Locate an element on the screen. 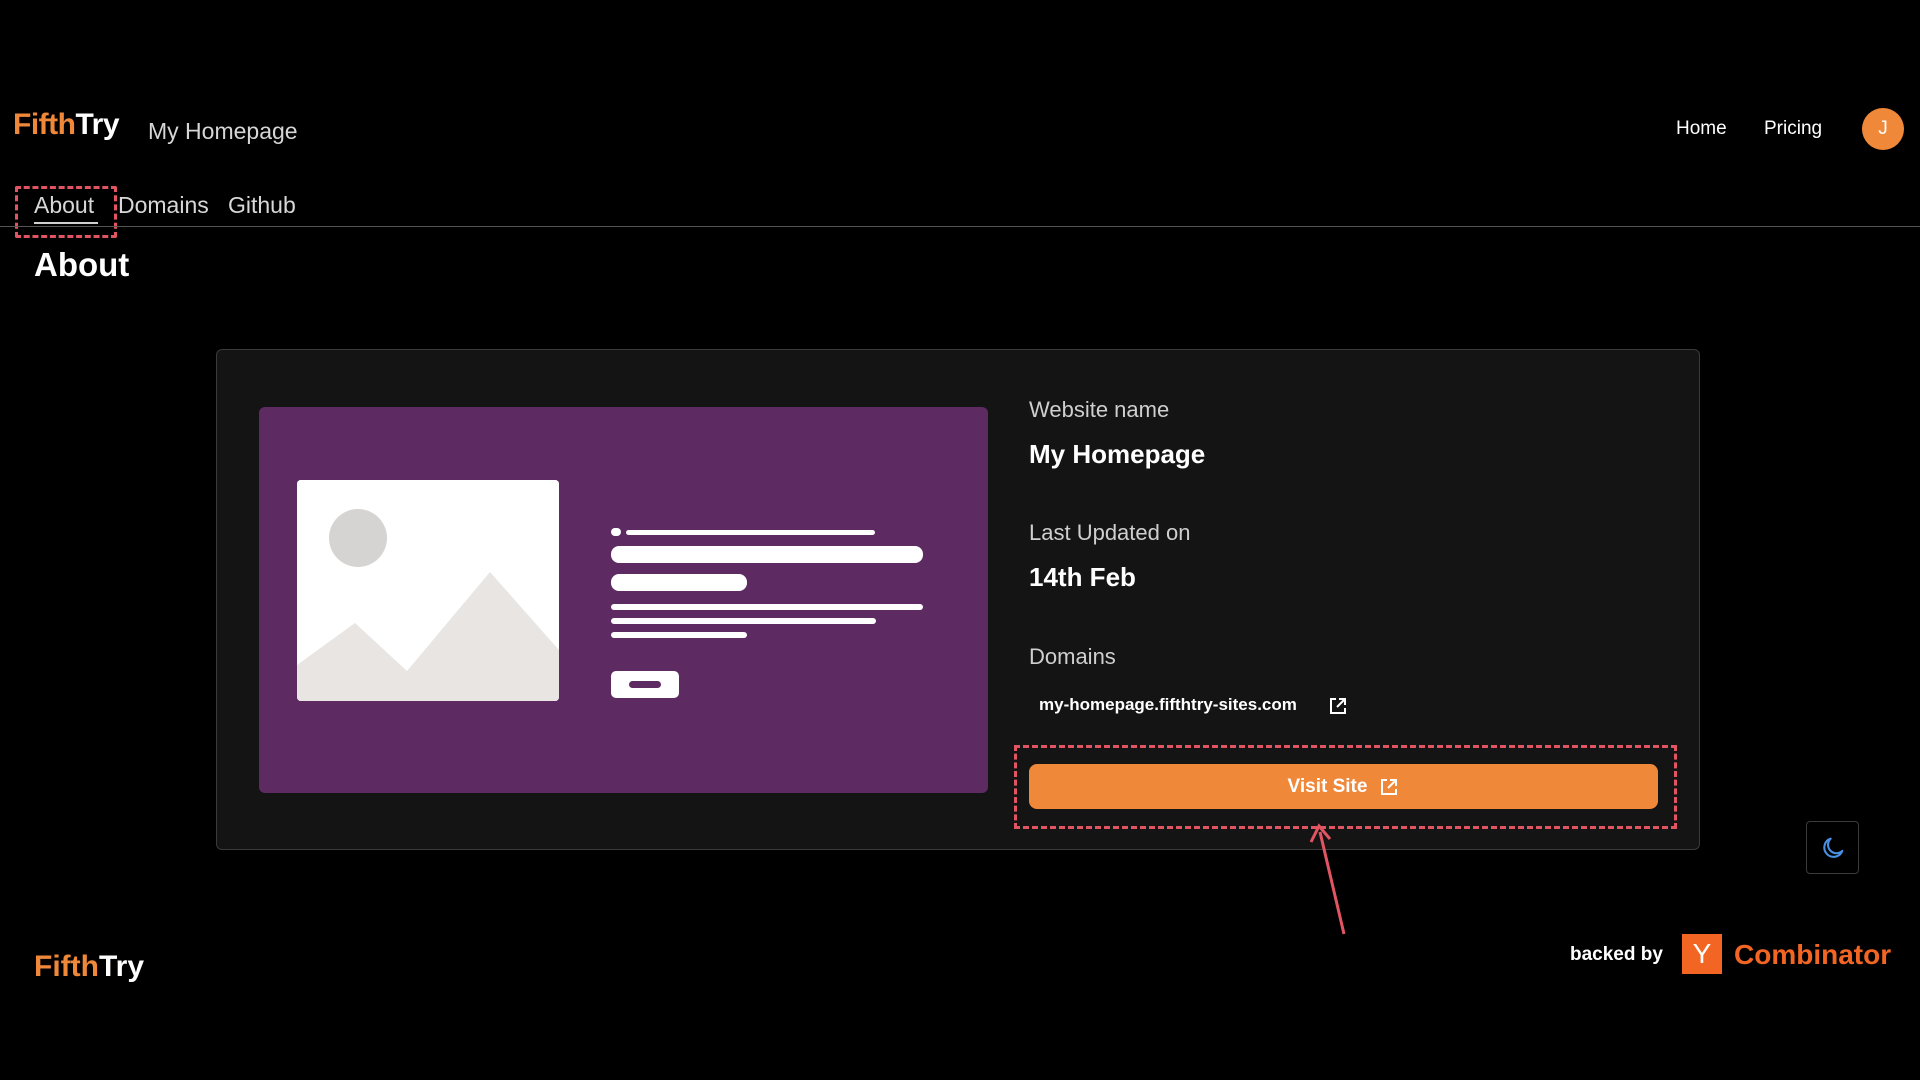 The width and height of the screenshot is (1920, 1080). logo-try: Try is located at coordinates (97, 124).